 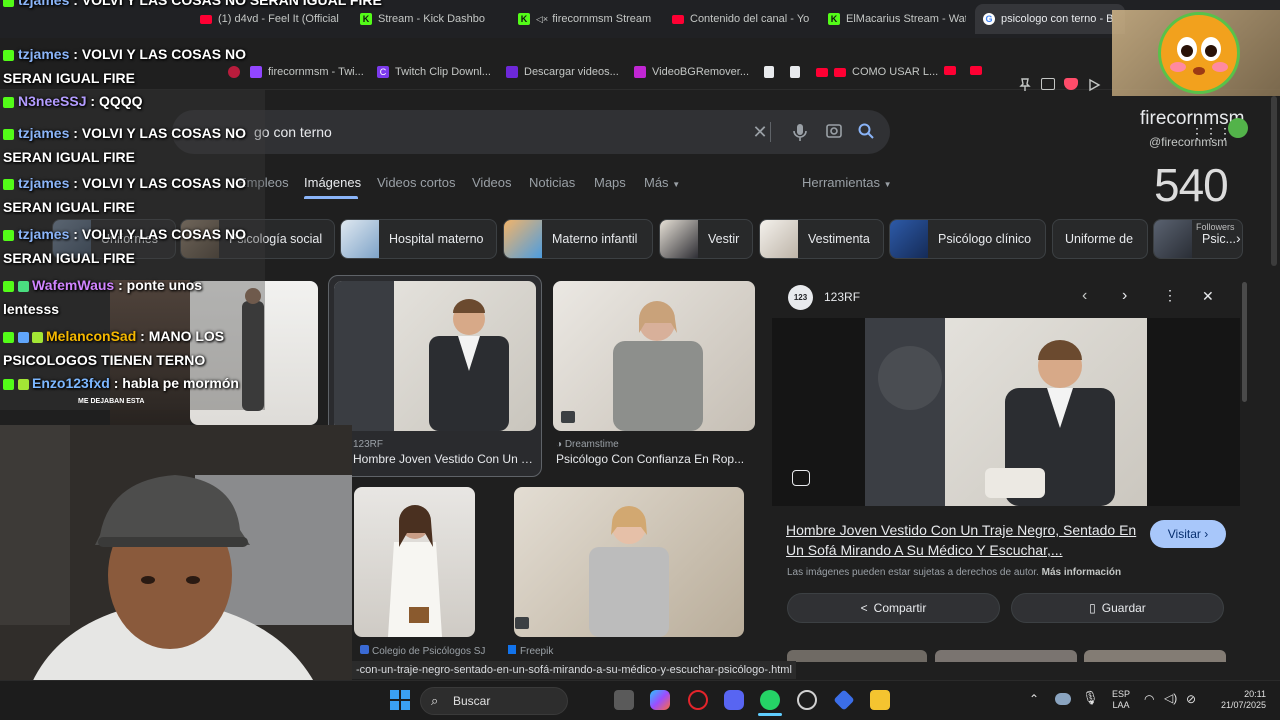 What do you see at coordinates (887, 184) in the screenshot?
I see `chevron-down-icon: ▼` at bounding box center [887, 184].